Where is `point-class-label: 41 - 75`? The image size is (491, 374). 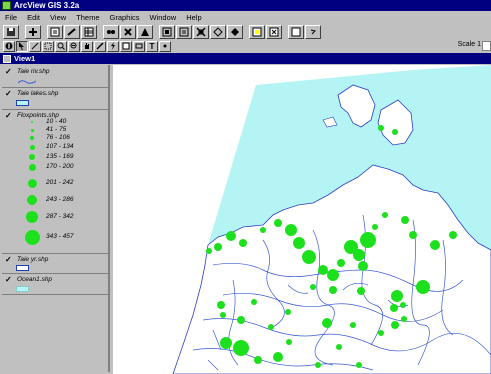
point-class-label: 41 - 75 is located at coordinates (56, 129).